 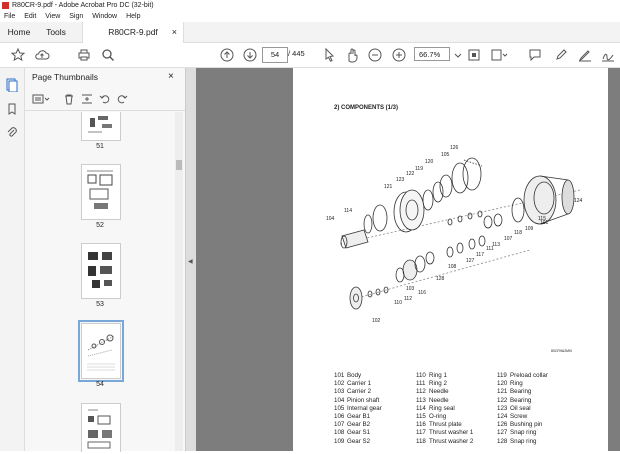 What do you see at coordinates (458, 55) in the screenshot?
I see `zoom-dropdown-chevron-icon` at bounding box center [458, 55].